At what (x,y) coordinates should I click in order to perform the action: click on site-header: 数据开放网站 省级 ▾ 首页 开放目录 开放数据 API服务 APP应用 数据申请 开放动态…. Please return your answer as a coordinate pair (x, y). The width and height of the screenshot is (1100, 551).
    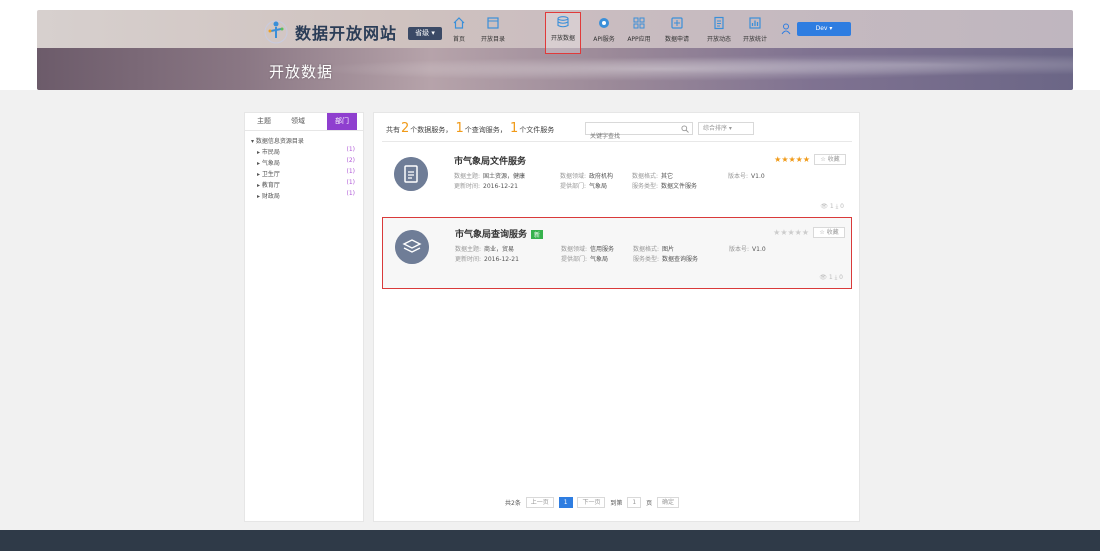
    Looking at the image, I should click on (555, 50).